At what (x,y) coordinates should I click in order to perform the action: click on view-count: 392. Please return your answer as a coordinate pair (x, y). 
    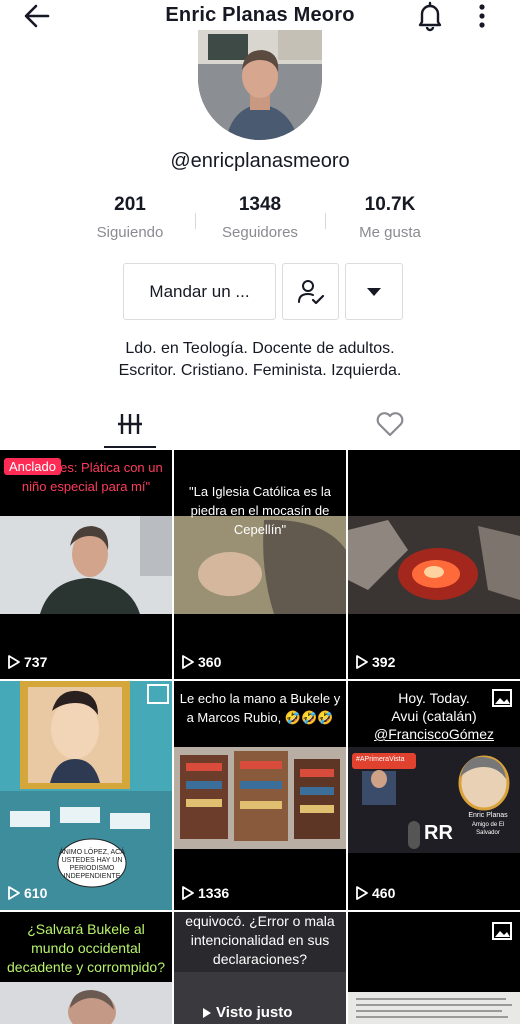
    Looking at the image, I should click on (375, 662).